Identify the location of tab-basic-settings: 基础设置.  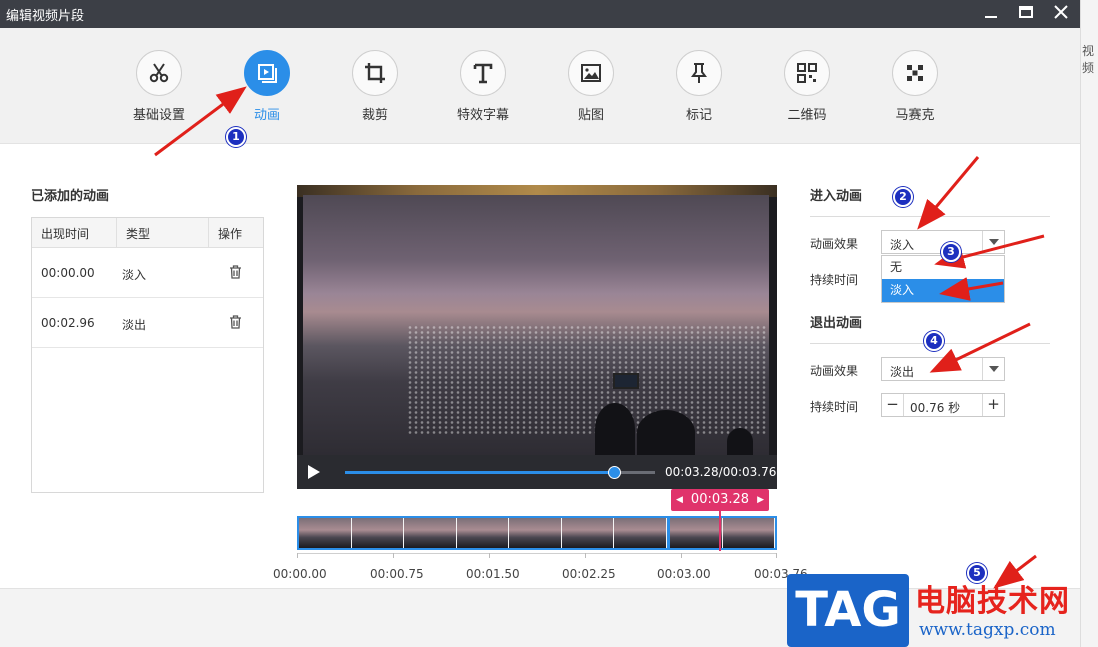
(159, 86).